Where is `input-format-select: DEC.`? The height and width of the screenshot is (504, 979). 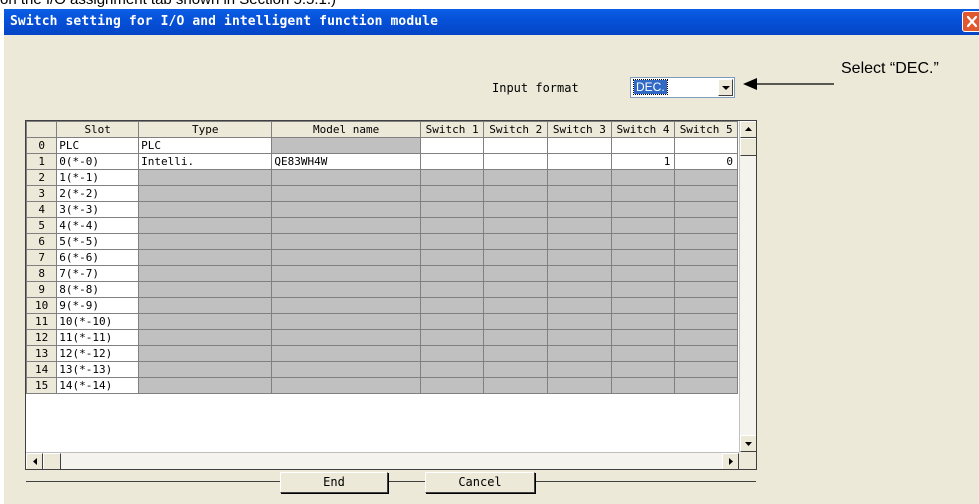 input-format-select: DEC. is located at coordinates (682, 87).